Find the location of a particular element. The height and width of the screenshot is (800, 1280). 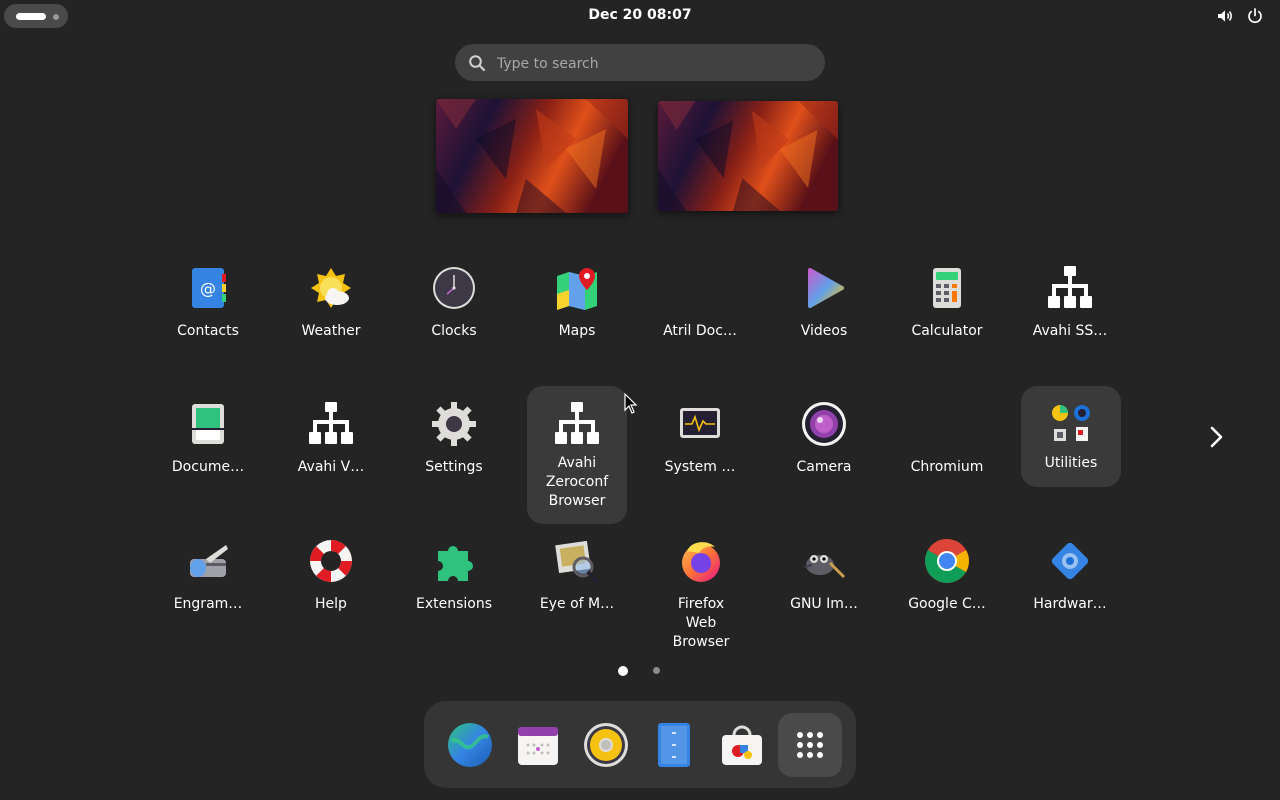

app-grid-icon is located at coordinates (810, 745).